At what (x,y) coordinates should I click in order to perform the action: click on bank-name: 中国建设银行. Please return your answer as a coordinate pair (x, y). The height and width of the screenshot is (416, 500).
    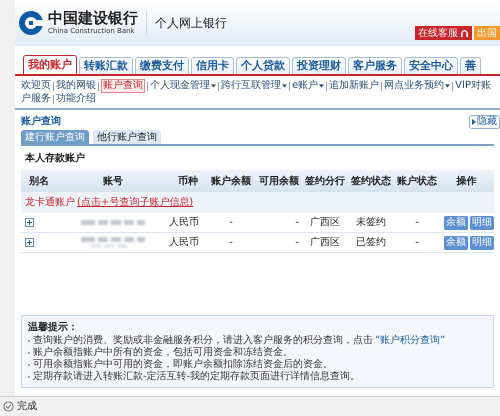
    Looking at the image, I should click on (93, 18).